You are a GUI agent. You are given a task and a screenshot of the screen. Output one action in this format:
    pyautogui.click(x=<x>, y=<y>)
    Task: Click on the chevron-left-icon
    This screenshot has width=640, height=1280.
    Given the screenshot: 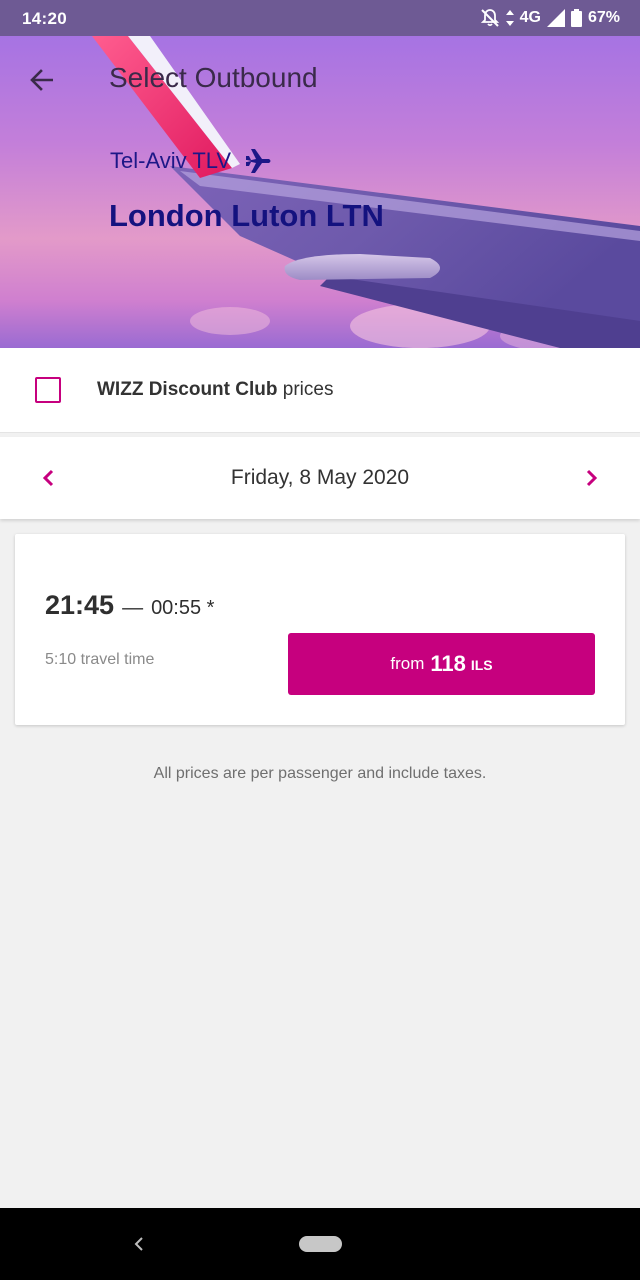 What is the action you would take?
    pyautogui.click(x=138, y=1244)
    